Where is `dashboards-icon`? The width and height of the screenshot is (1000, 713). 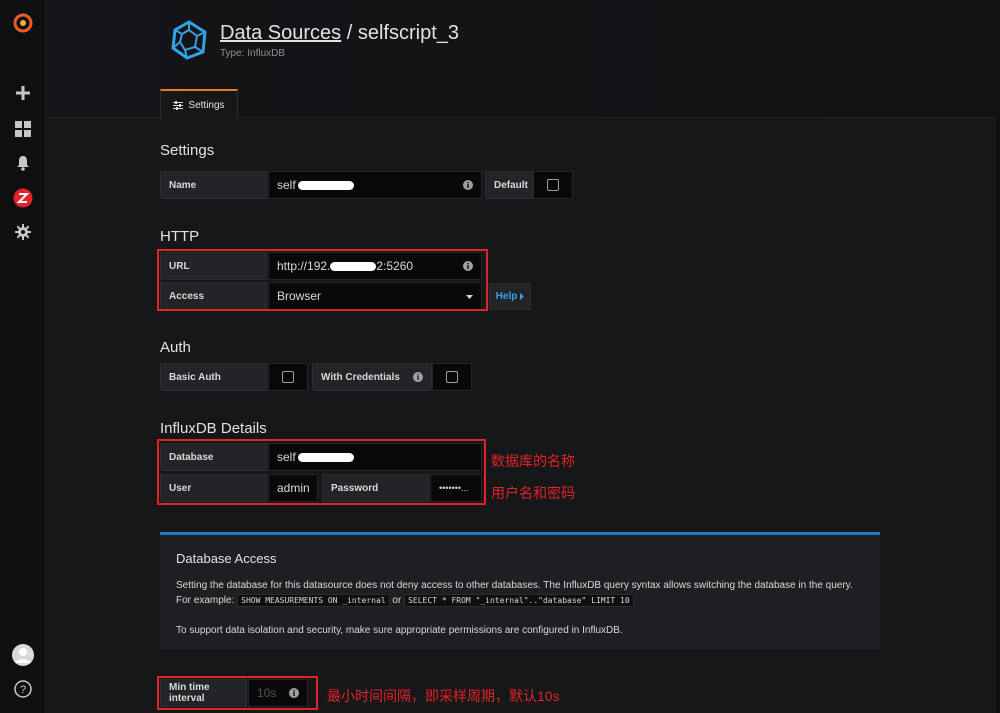 dashboards-icon is located at coordinates (23, 129).